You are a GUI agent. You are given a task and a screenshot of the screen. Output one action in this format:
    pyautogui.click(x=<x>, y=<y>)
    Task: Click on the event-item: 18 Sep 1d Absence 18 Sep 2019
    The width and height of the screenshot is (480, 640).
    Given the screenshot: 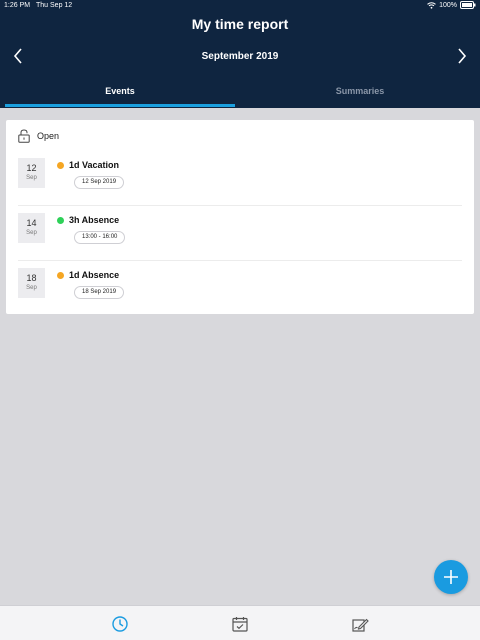 What is the action you would take?
    pyautogui.click(x=240, y=289)
    